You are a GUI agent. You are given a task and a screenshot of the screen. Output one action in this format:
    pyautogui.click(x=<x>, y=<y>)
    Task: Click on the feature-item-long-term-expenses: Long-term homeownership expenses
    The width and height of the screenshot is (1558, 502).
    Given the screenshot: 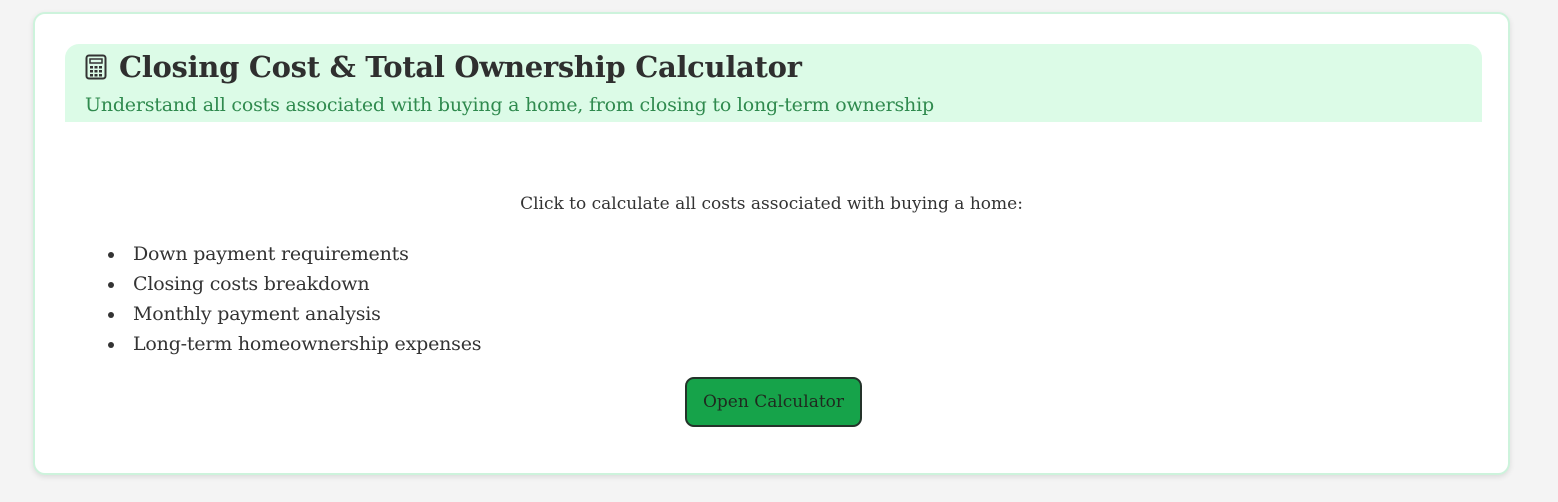 What is the action you would take?
    pyautogui.click(x=295, y=344)
    